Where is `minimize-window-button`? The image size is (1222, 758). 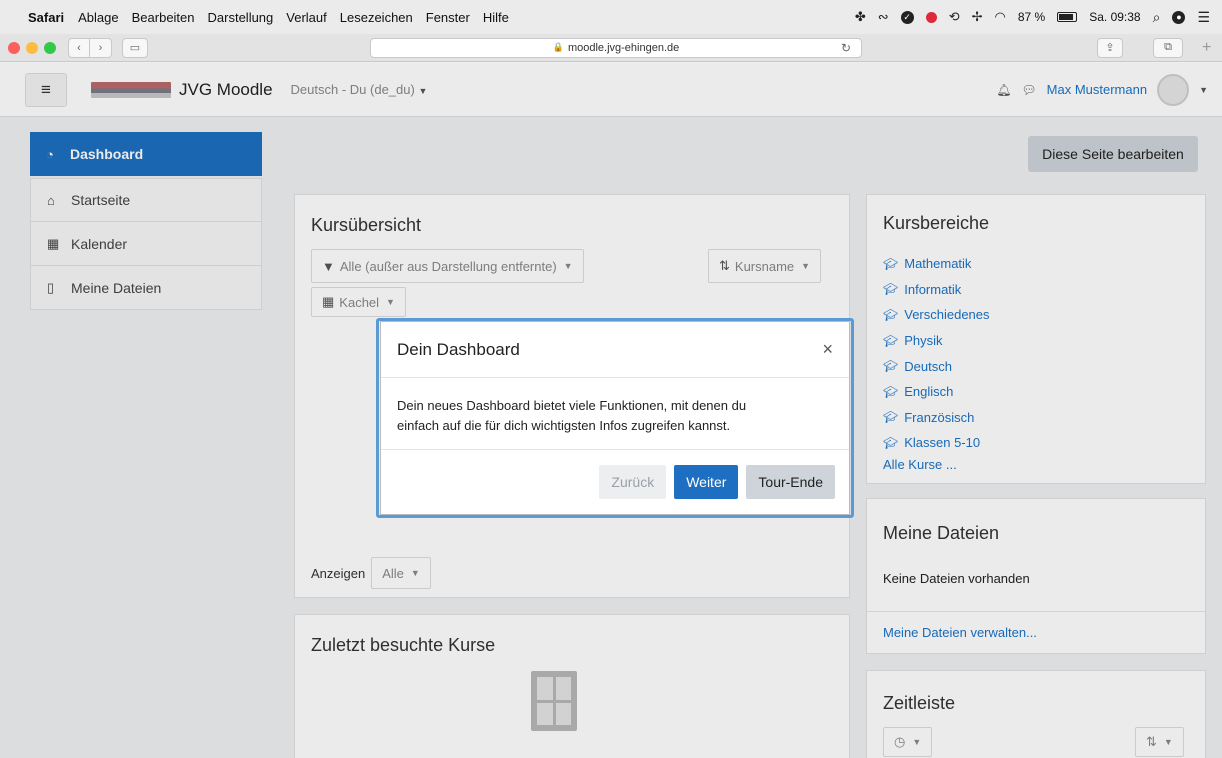
minimize-window-button is located at coordinates (32, 47).